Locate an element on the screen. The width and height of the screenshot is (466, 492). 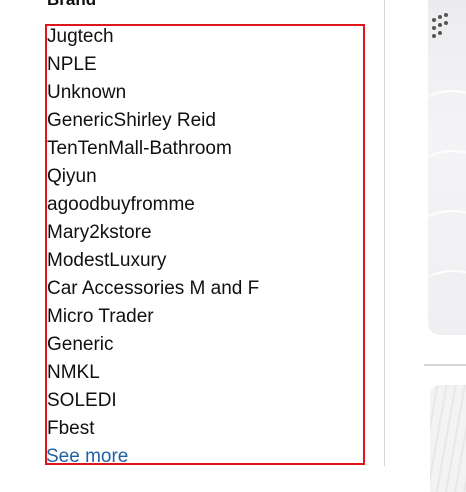
brand-option-nmkl: NMKL is located at coordinates (205, 373).